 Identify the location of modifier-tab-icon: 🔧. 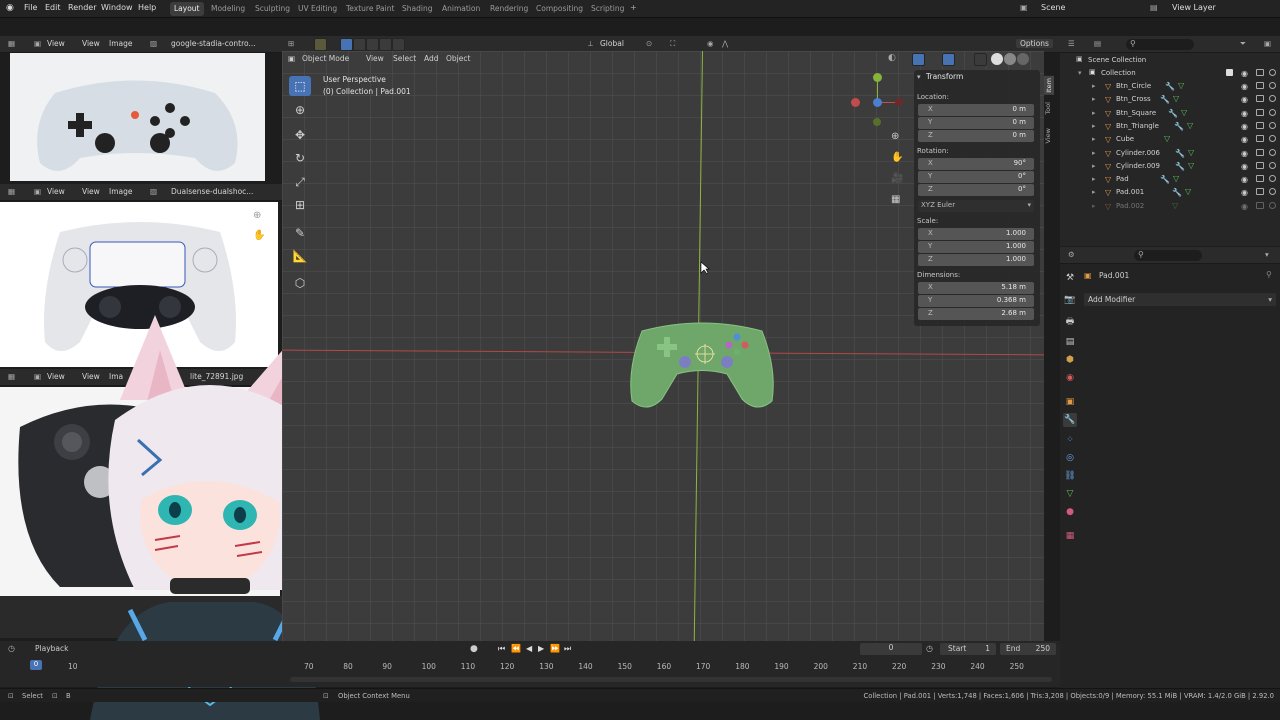
(1070, 420).